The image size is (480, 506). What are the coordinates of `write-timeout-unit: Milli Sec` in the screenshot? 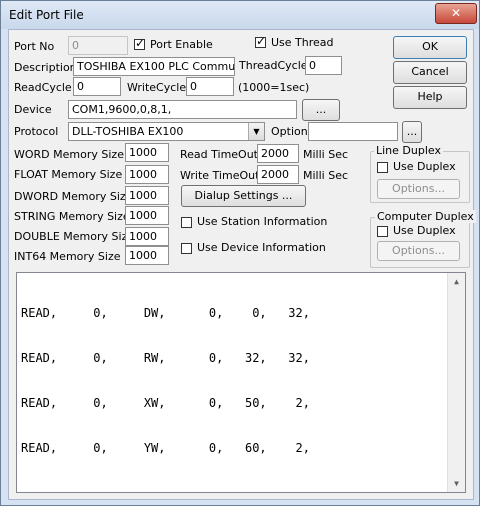 It's located at (326, 175).